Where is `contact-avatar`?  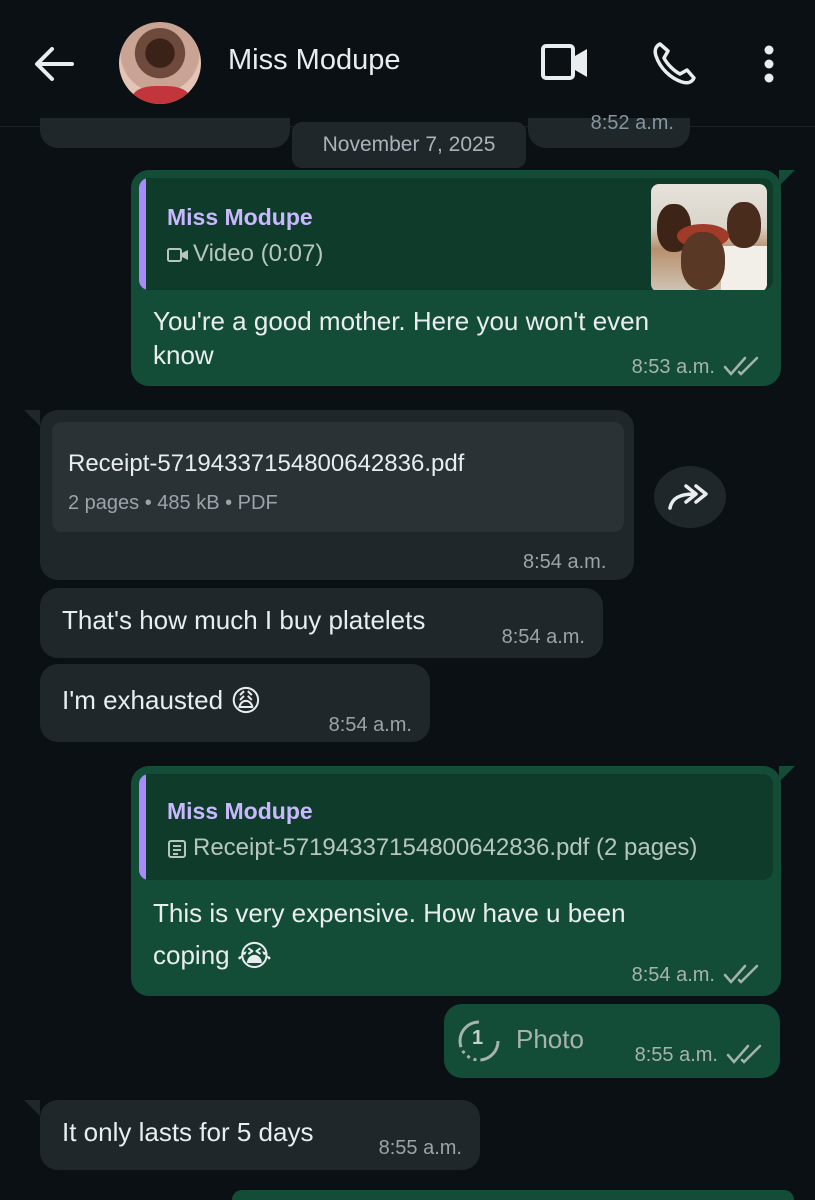 contact-avatar is located at coordinates (160, 63).